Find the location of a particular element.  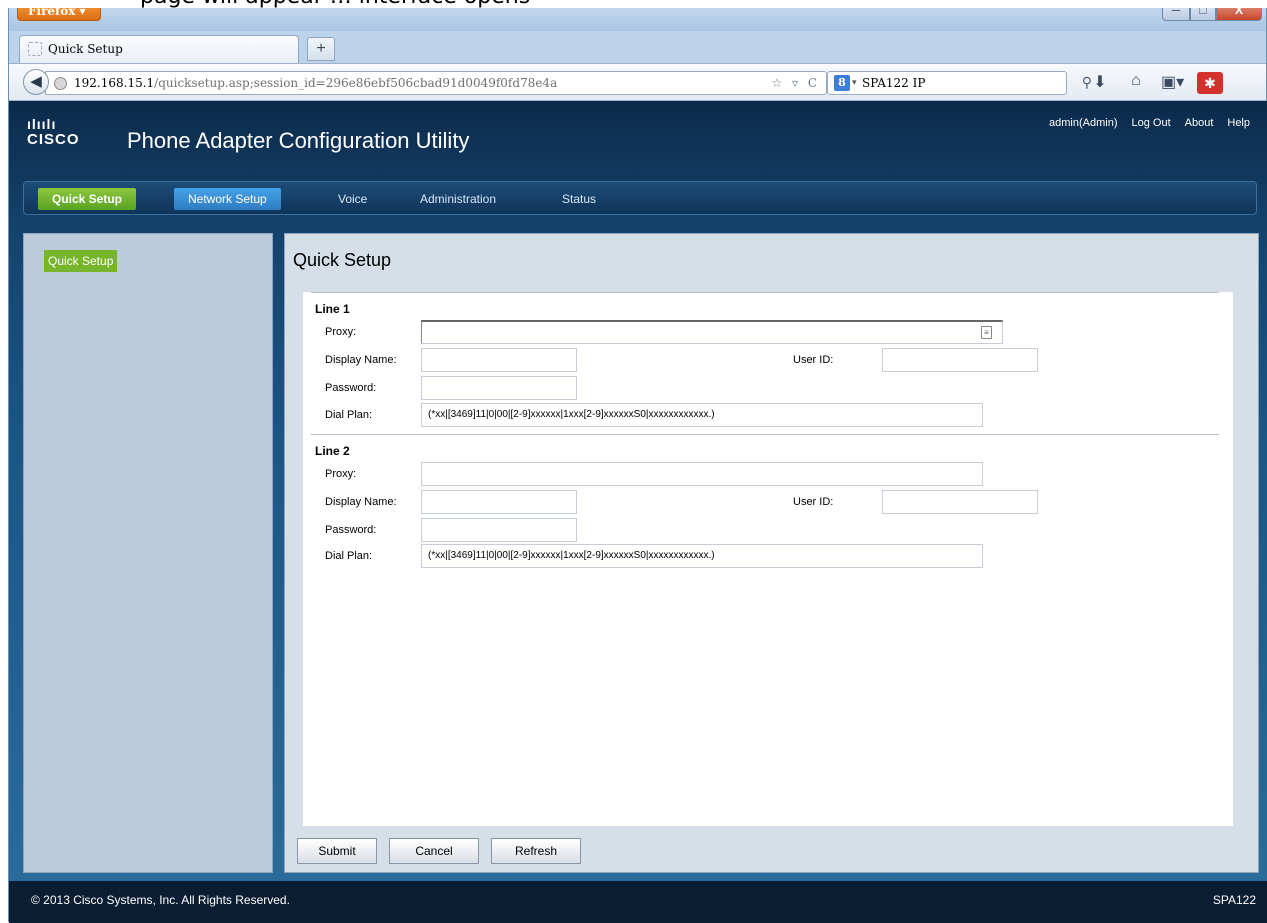

line1-title: Line 1 is located at coordinates (332, 309).